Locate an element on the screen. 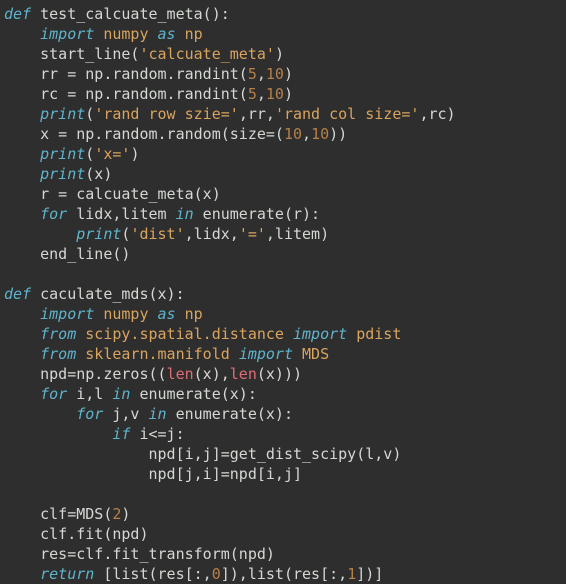 This screenshot has height=584, width=566. code-line: from scipy.spatial.distance import pdist is located at coordinates (283, 334).